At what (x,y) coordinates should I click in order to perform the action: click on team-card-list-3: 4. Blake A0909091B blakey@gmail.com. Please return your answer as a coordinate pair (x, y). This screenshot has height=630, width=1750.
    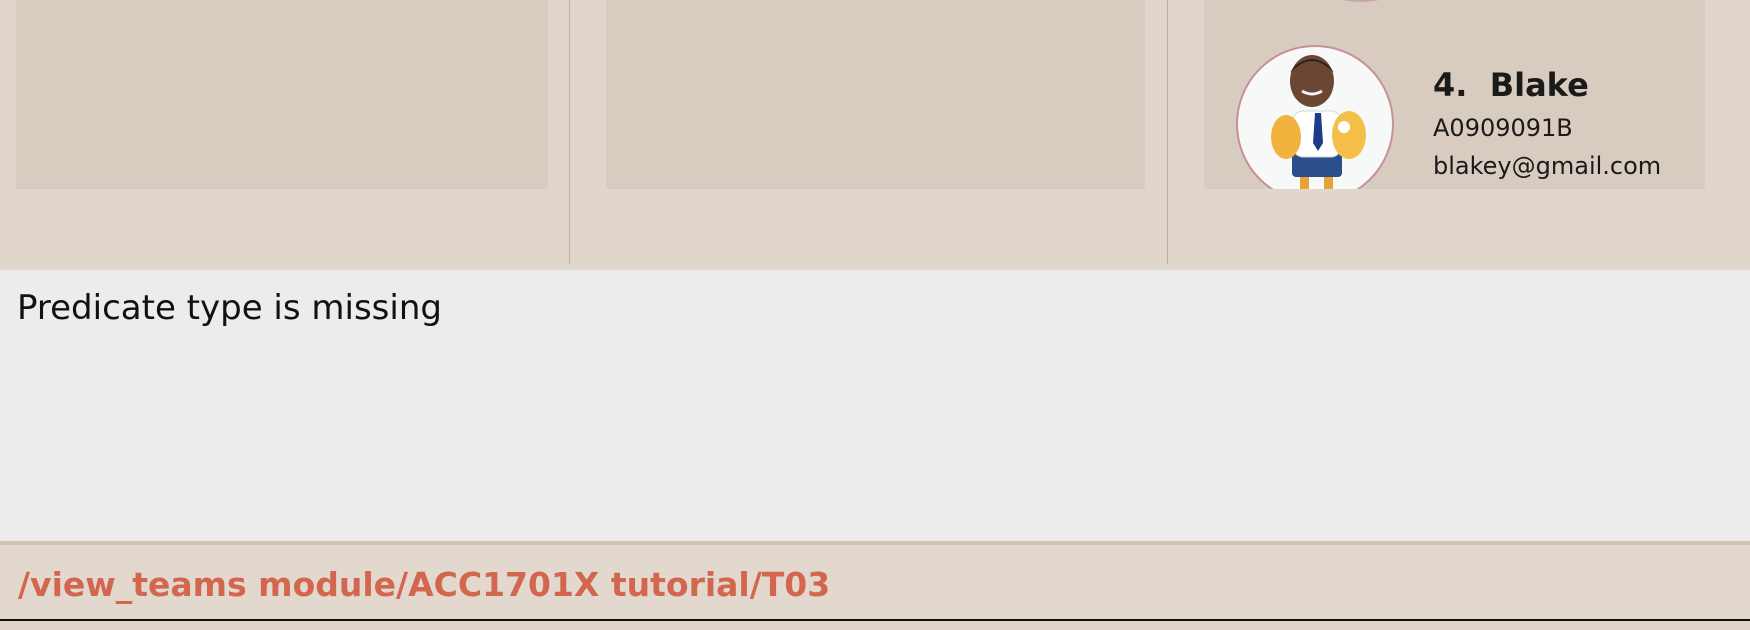
    Looking at the image, I should click on (1454, 94).